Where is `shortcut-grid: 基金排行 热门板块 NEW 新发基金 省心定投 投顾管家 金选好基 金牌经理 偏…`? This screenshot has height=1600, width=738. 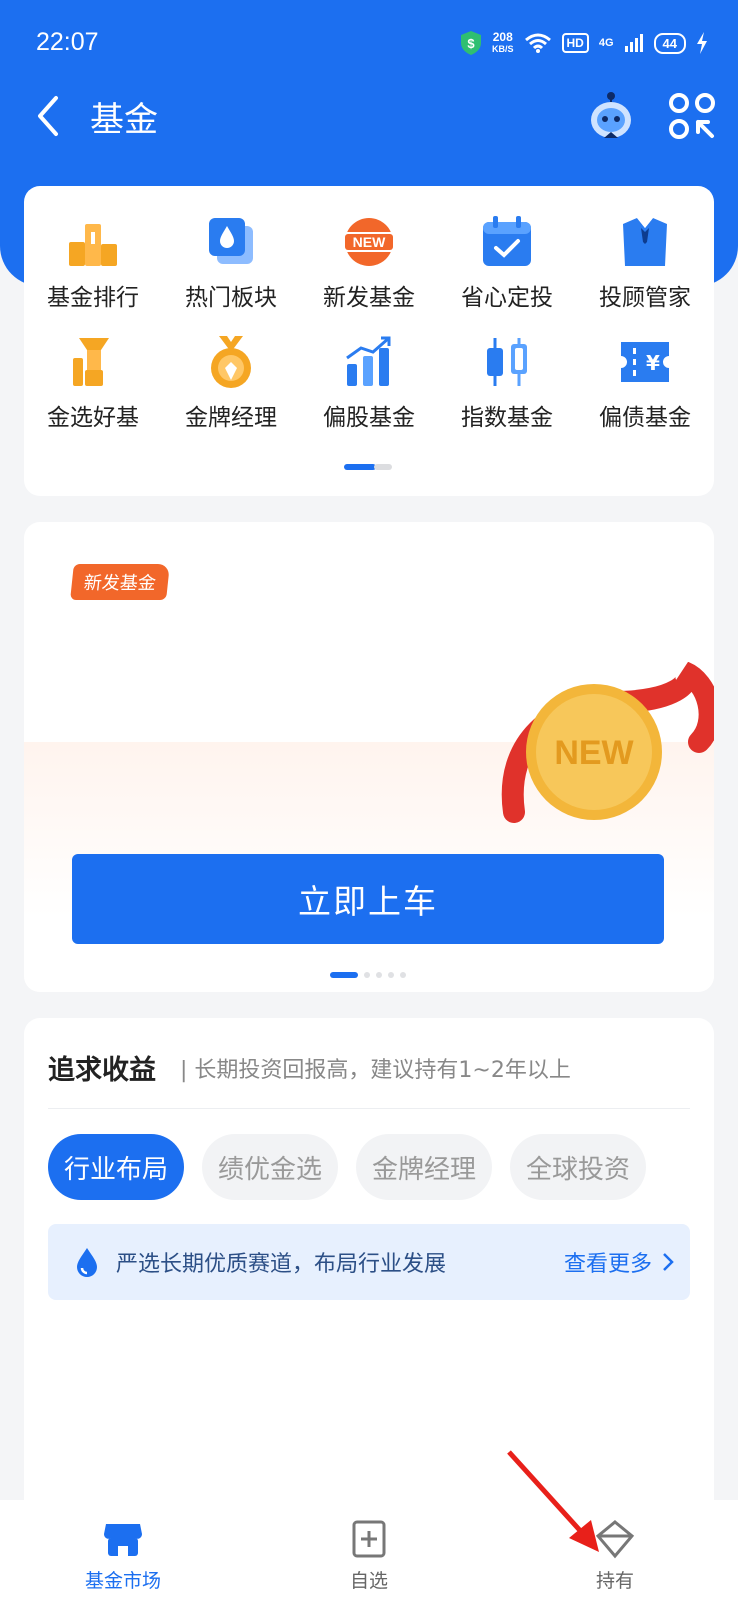
shortcut-grid: 基金排行 热门板块 NEW 新发基金 省心定投 投顾管家 金选好基 金牌经理 偏… is located at coordinates (369, 326).